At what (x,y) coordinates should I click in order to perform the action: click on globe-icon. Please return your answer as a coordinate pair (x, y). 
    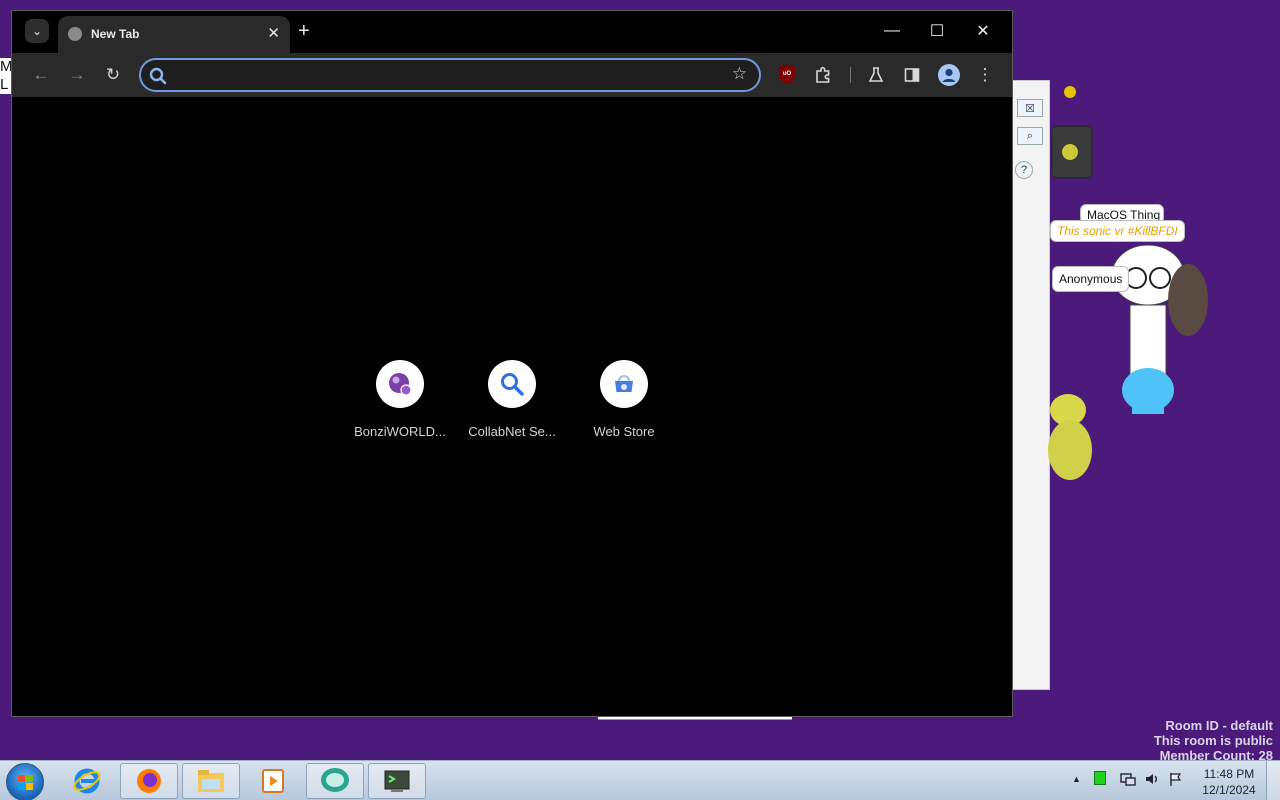
    Looking at the image, I should click on (75, 34).